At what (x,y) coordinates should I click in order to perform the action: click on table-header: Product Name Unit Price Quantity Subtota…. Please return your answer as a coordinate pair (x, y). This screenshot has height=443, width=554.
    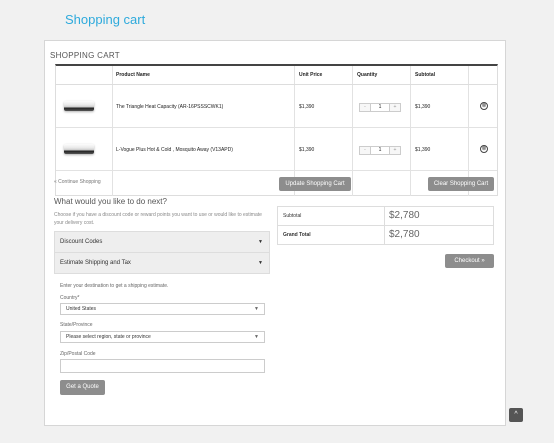
    Looking at the image, I should click on (276, 75).